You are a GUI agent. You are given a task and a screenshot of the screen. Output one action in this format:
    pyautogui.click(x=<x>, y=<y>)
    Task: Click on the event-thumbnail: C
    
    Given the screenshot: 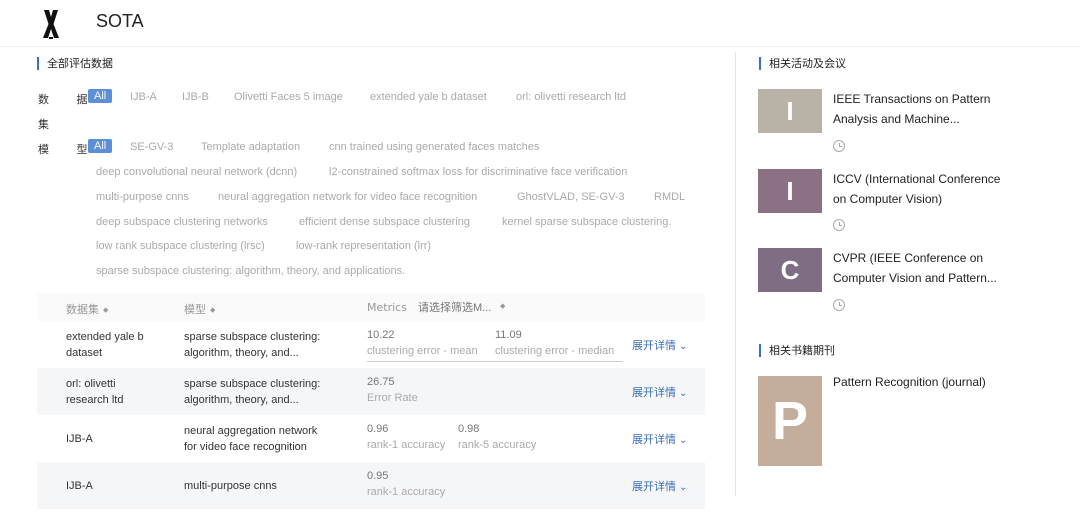 What is the action you would take?
    pyautogui.click(x=790, y=270)
    